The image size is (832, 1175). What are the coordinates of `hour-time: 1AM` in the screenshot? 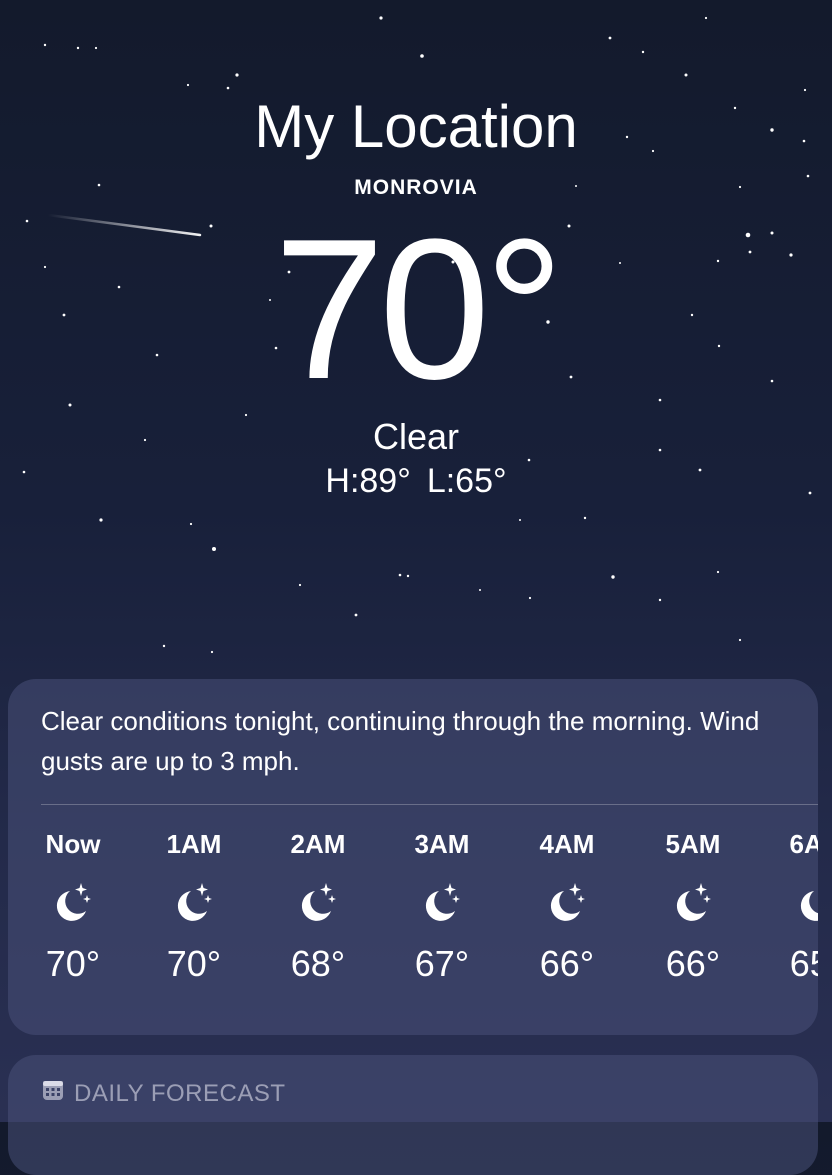 It's located at (194, 844).